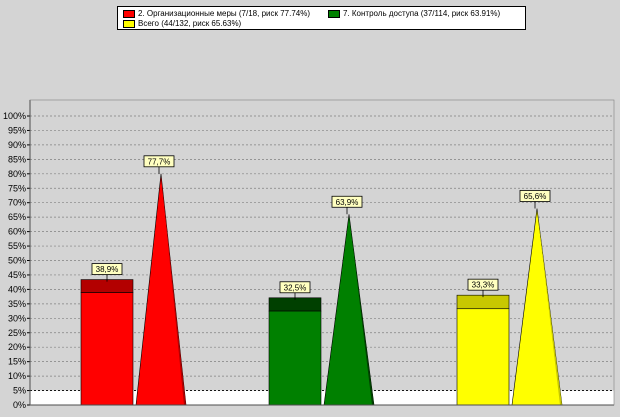 The height and width of the screenshot is (417, 620). Describe the element at coordinates (17, 130) in the screenshot. I see `y-tick-label: 95%` at that location.